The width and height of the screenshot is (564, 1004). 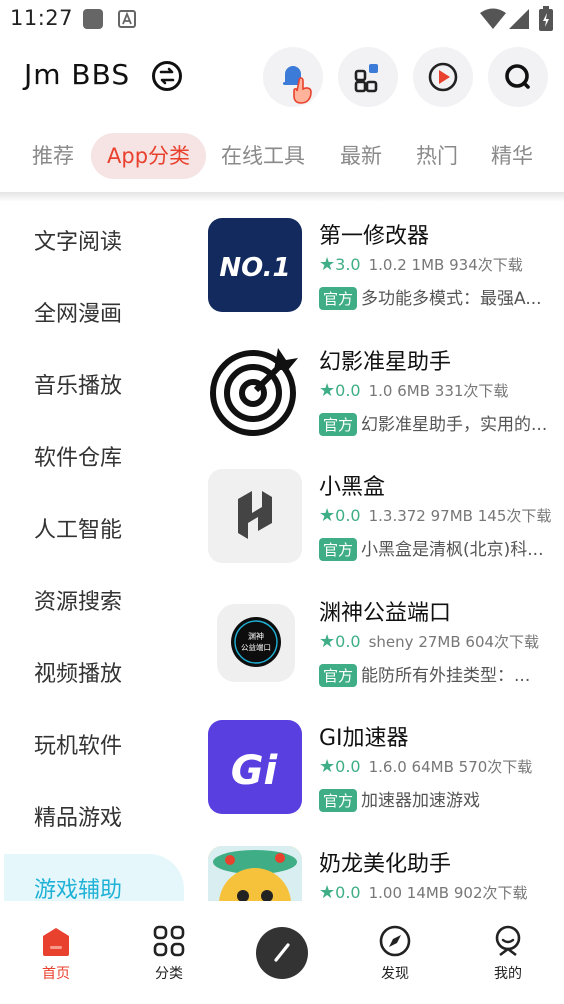 I want to click on app-version: sheny, so click(x=391, y=642).